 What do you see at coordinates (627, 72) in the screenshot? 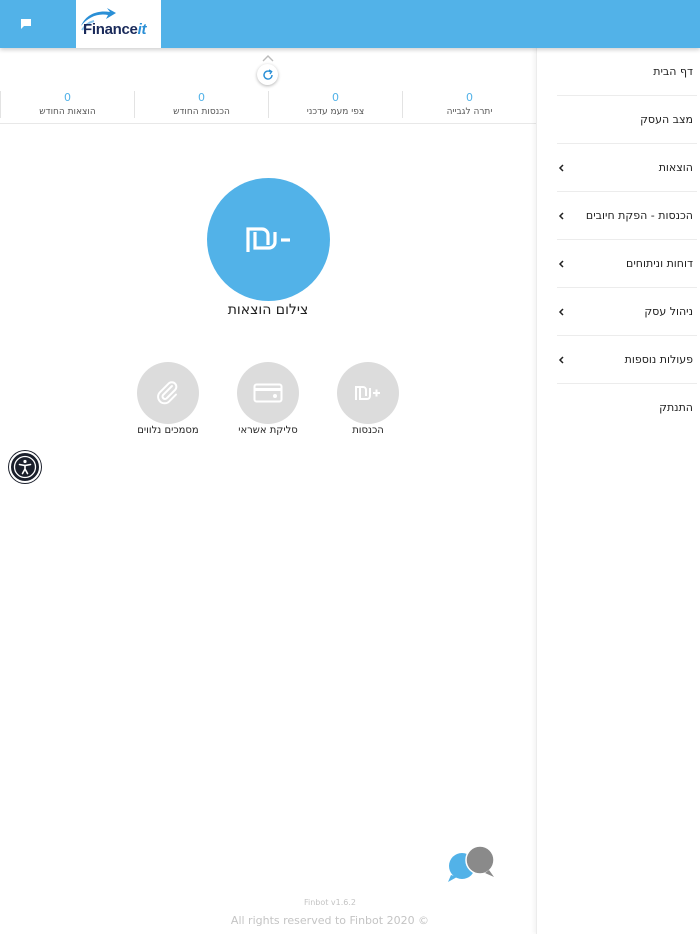
I see `sidebar-item-home: דף הבית` at bounding box center [627, 72].